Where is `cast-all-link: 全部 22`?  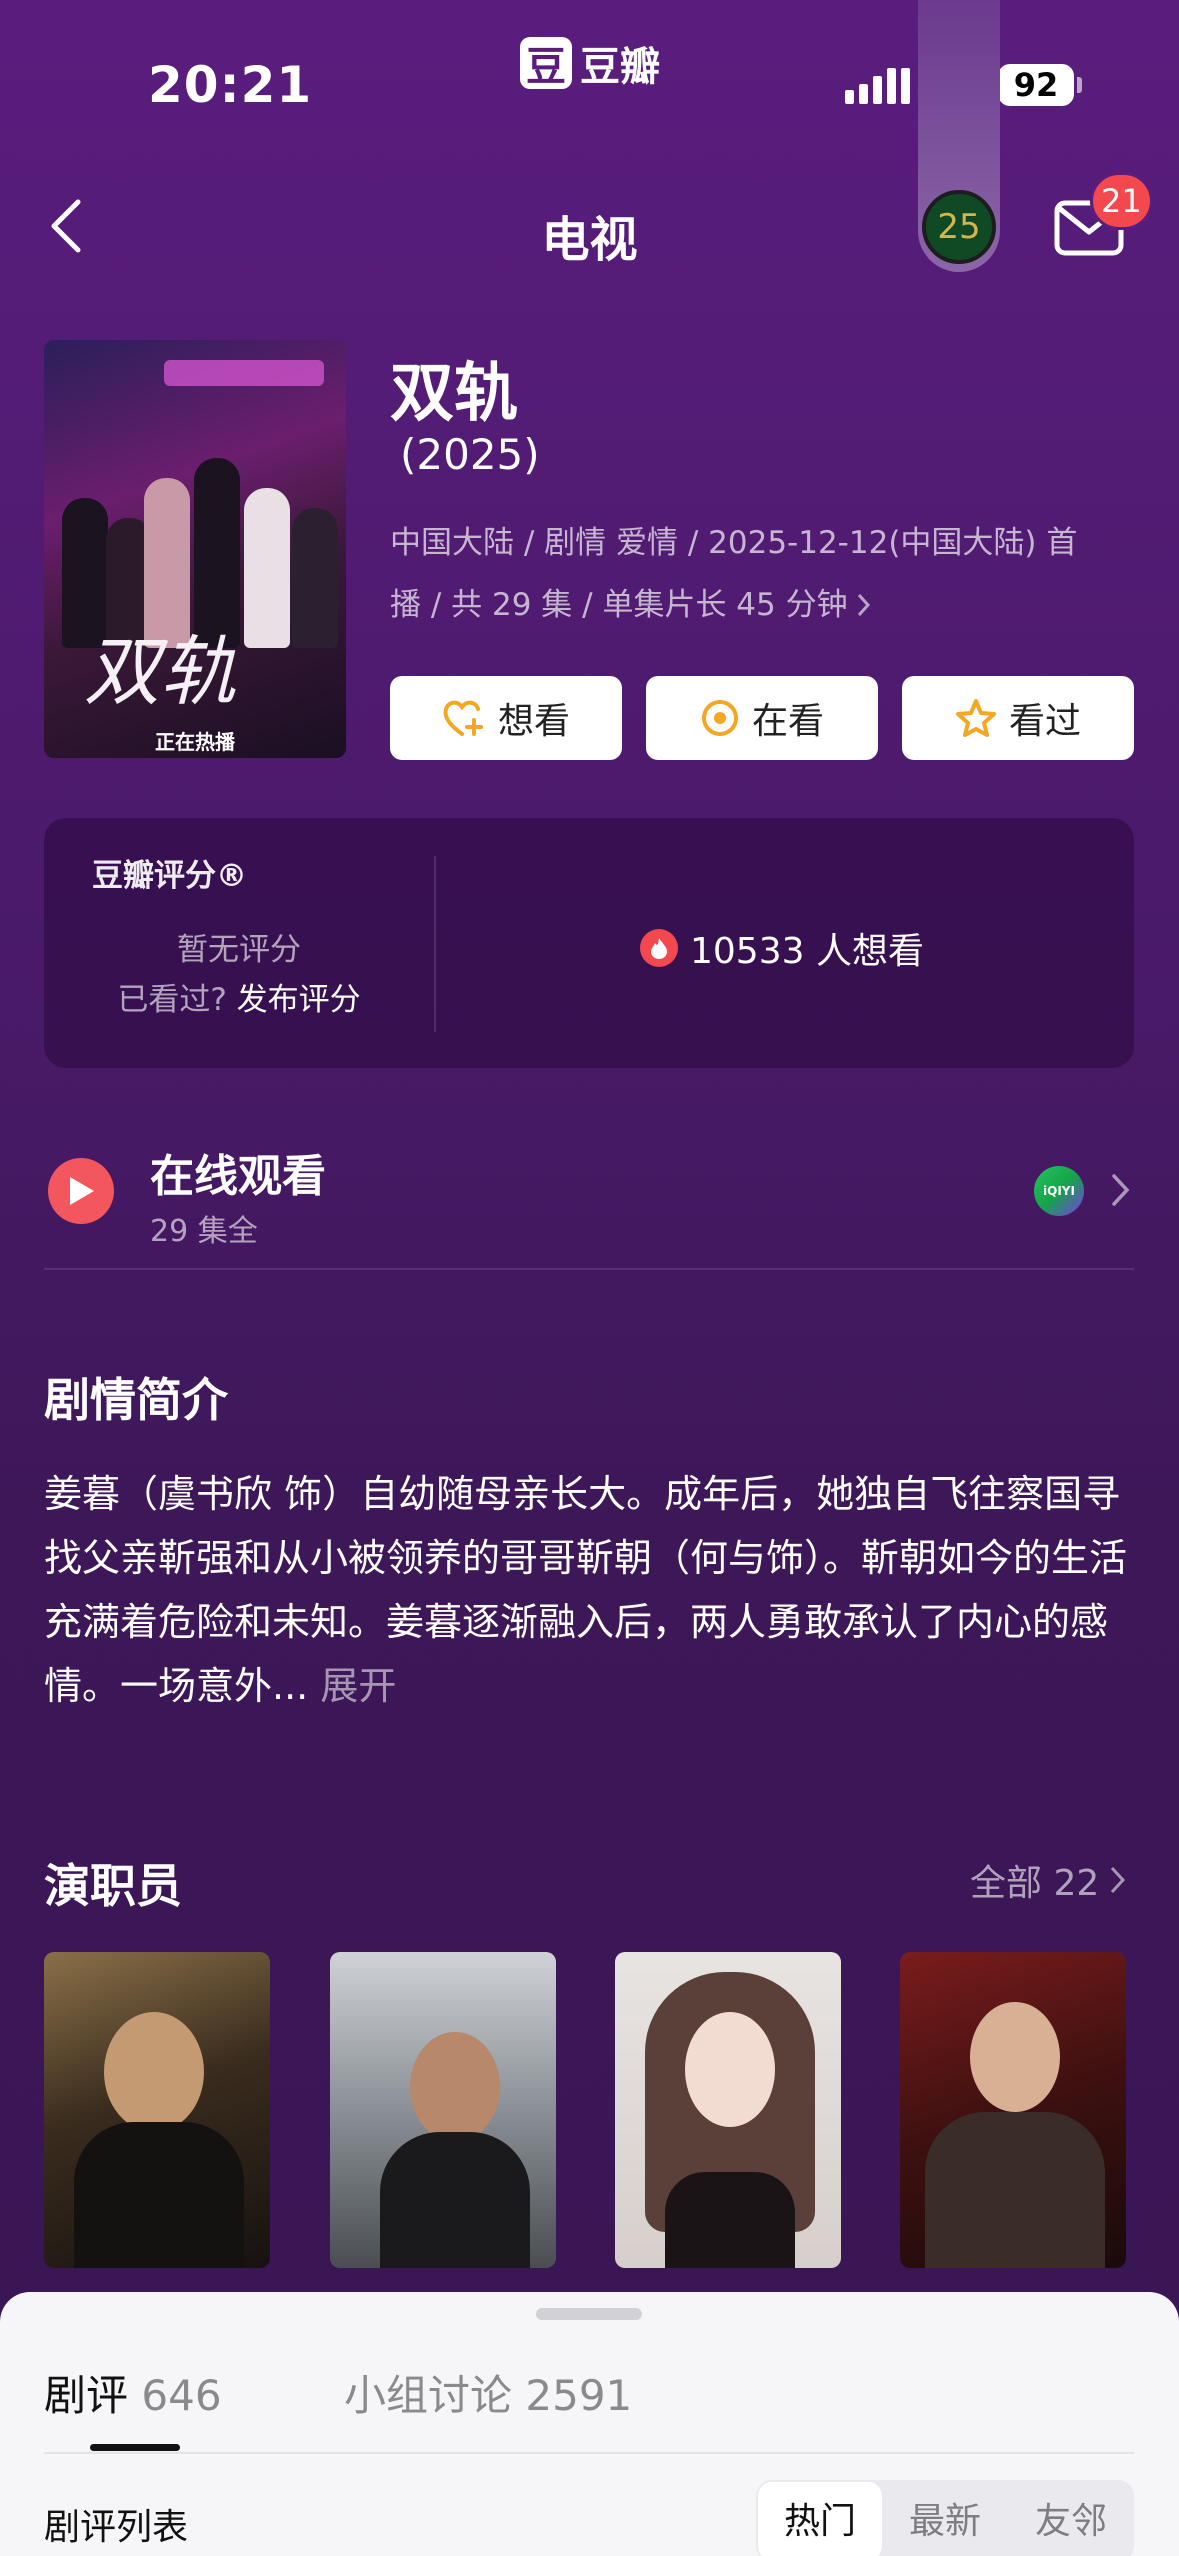
cast-all-link: 全部 22 is located at coordinates (1048, 1880).